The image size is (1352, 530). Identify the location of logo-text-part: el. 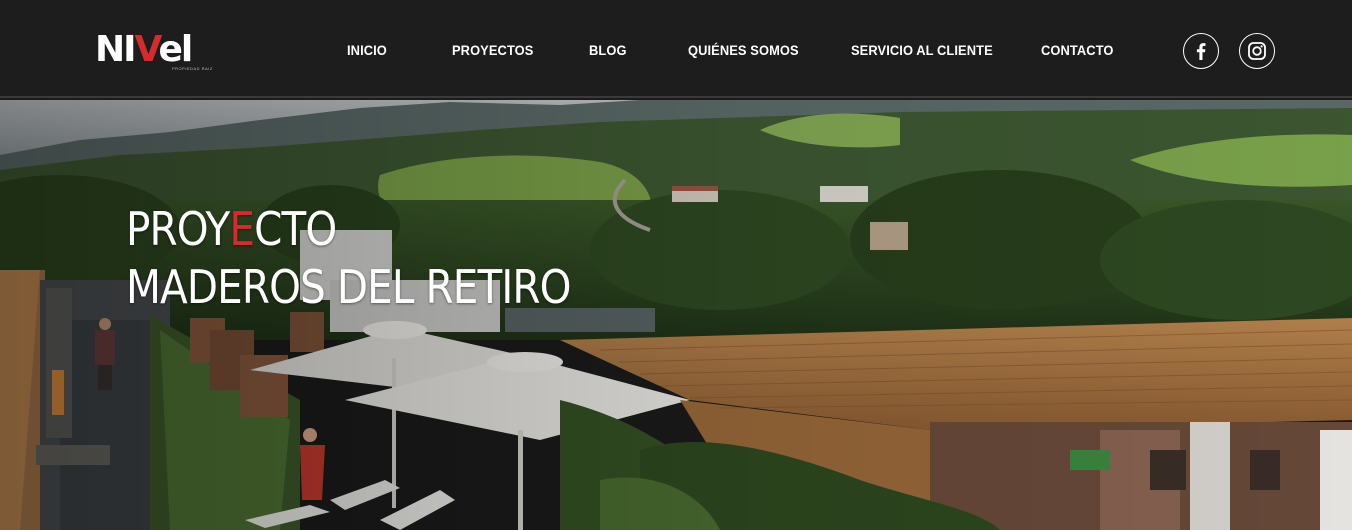
(175, 49).